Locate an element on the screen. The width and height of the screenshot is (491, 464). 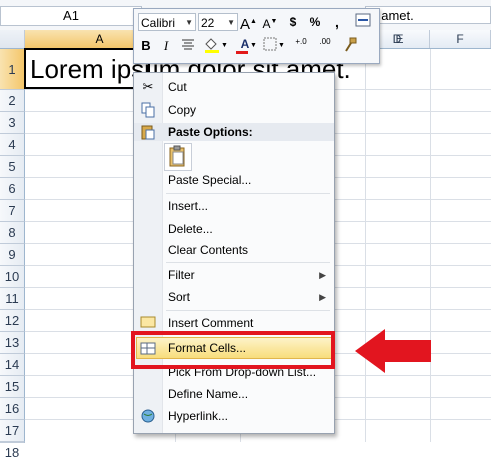
column-header-f: F is located at coordinates (460, 39).